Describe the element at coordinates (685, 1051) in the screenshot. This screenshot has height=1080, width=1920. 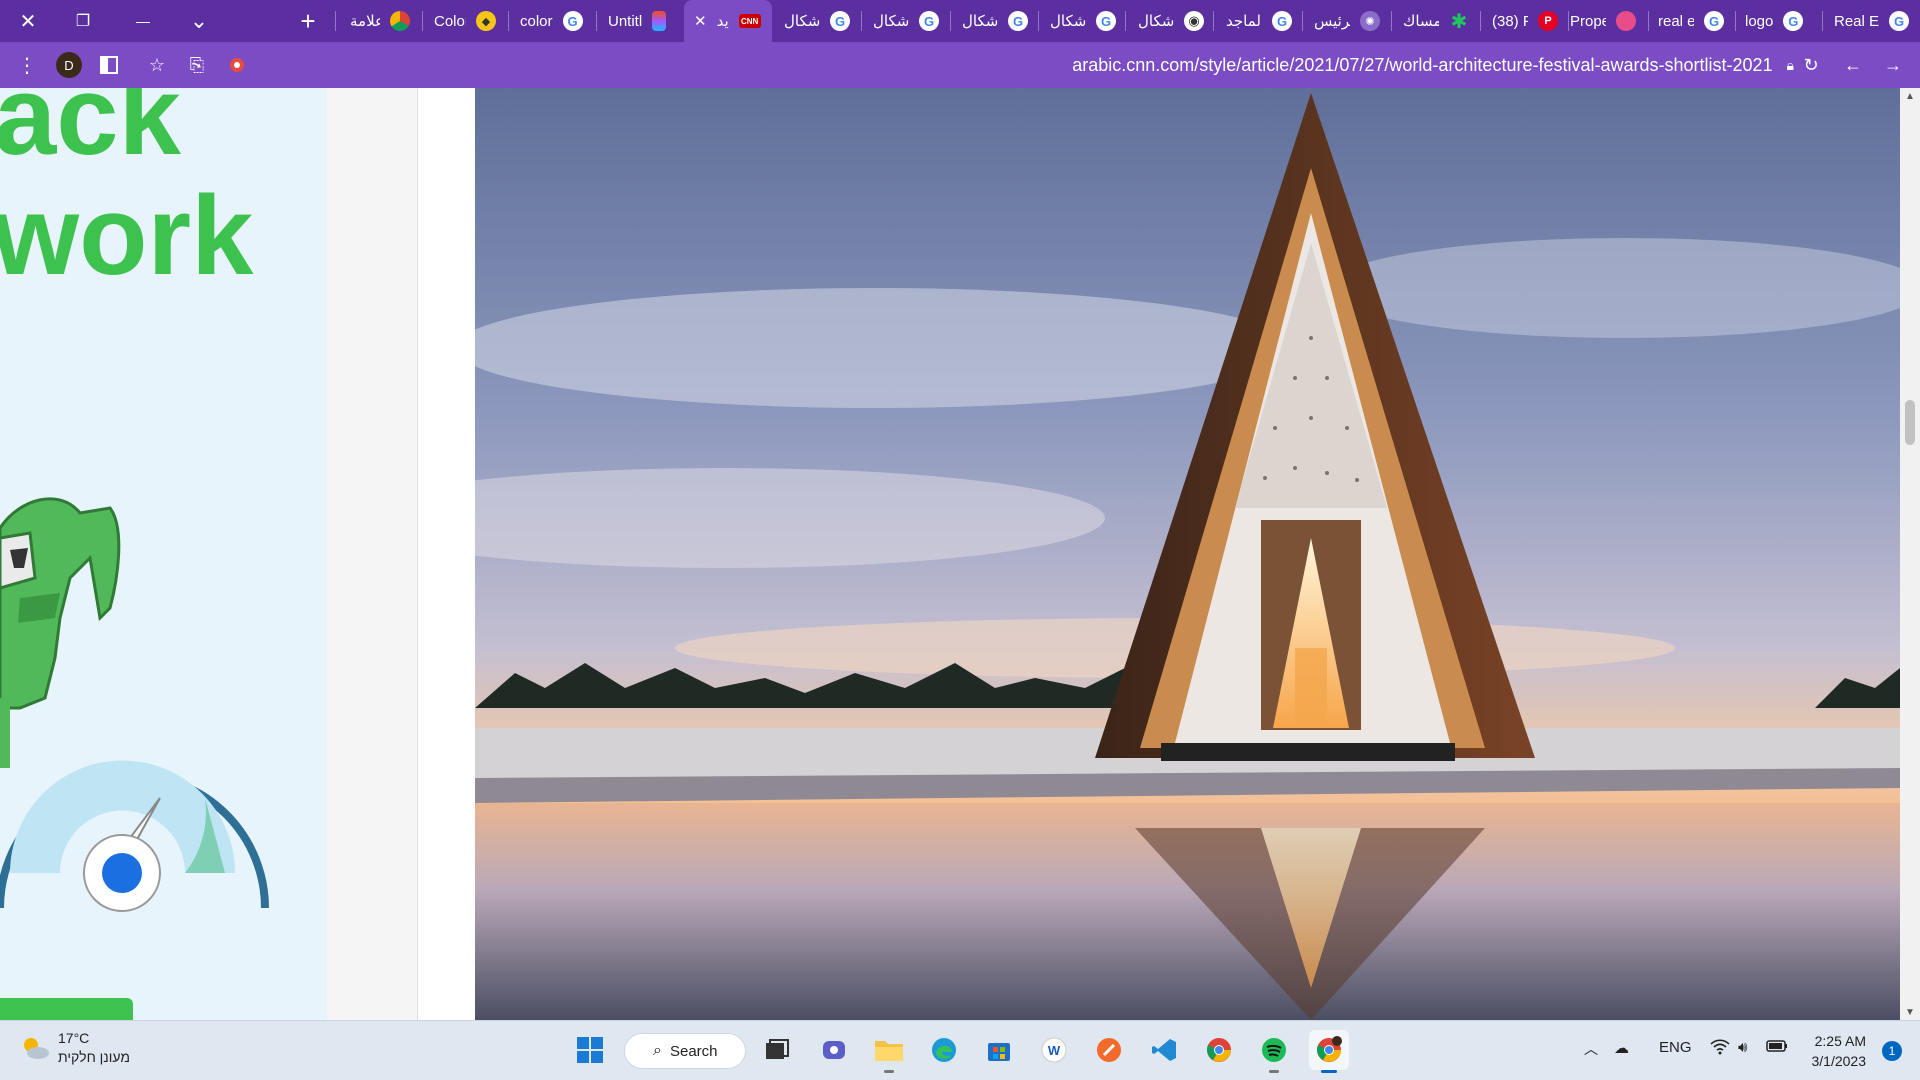
I see `taskbar-search: ⌕ Search` at that location.